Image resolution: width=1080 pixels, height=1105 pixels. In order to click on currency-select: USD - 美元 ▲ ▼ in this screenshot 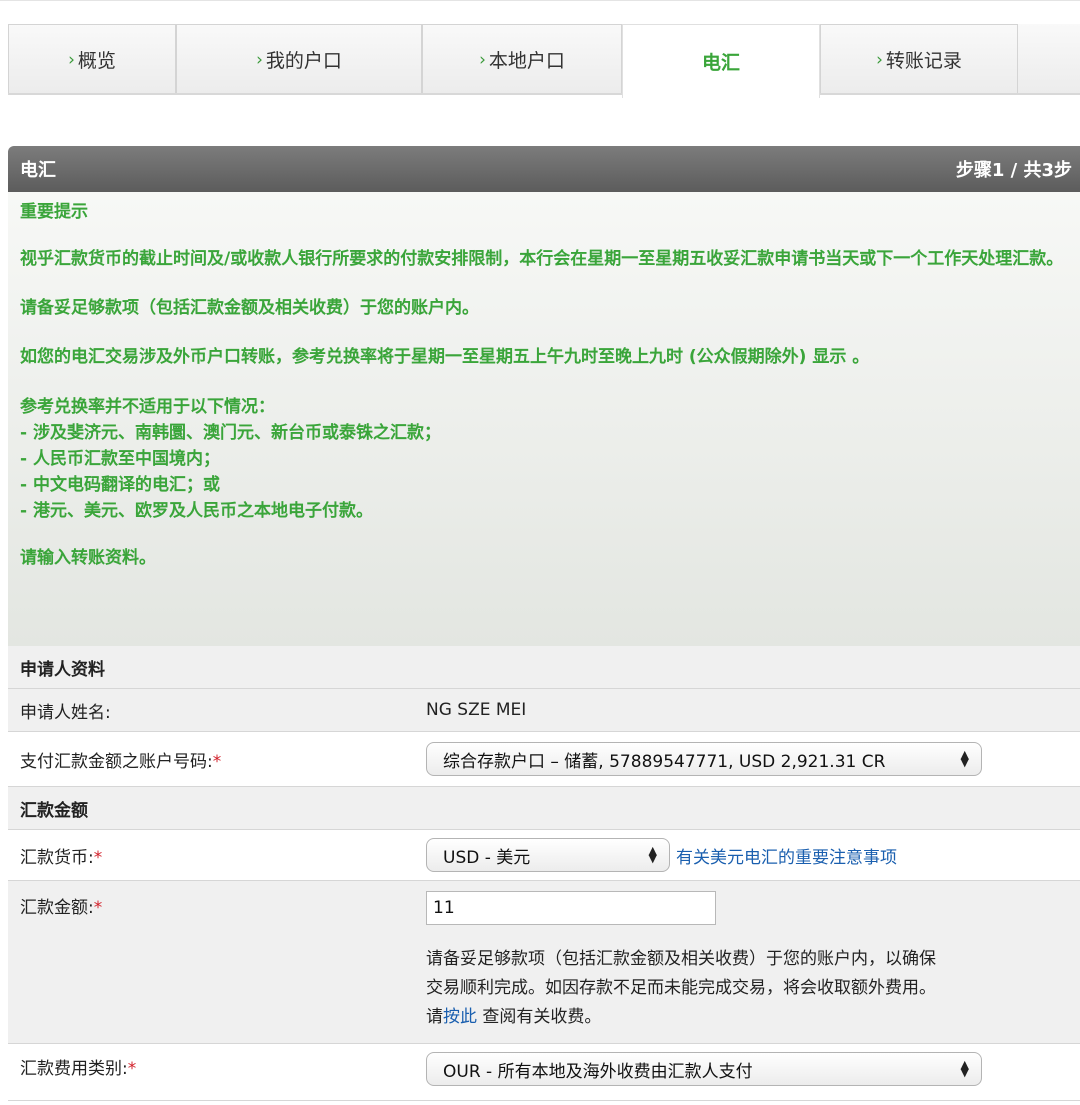, I will do `click(548, 855)`.